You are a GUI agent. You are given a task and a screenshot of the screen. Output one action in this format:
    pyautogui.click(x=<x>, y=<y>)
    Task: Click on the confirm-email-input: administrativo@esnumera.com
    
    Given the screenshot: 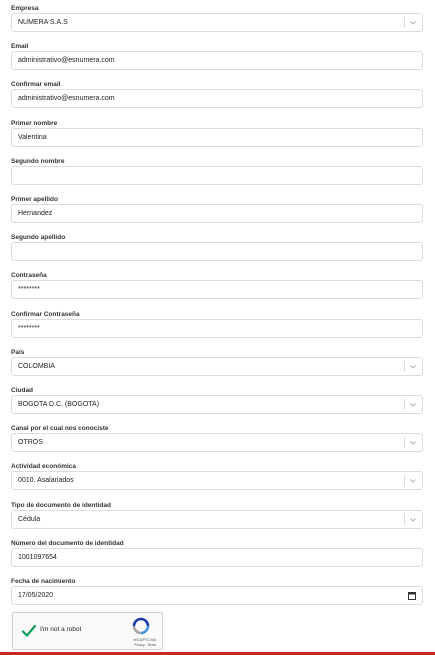 What is the action you would take?
    pyautogui.click(x=217, y=99)
    